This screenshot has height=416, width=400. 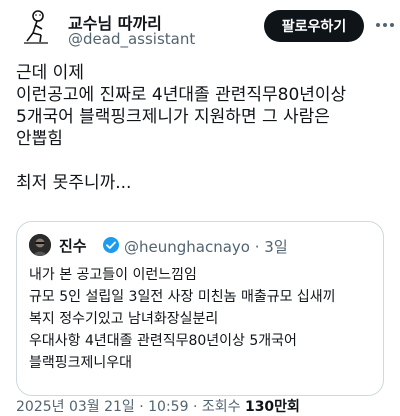 I want to click on author-handle: @dead_assistant, so click(x=131, y=39).